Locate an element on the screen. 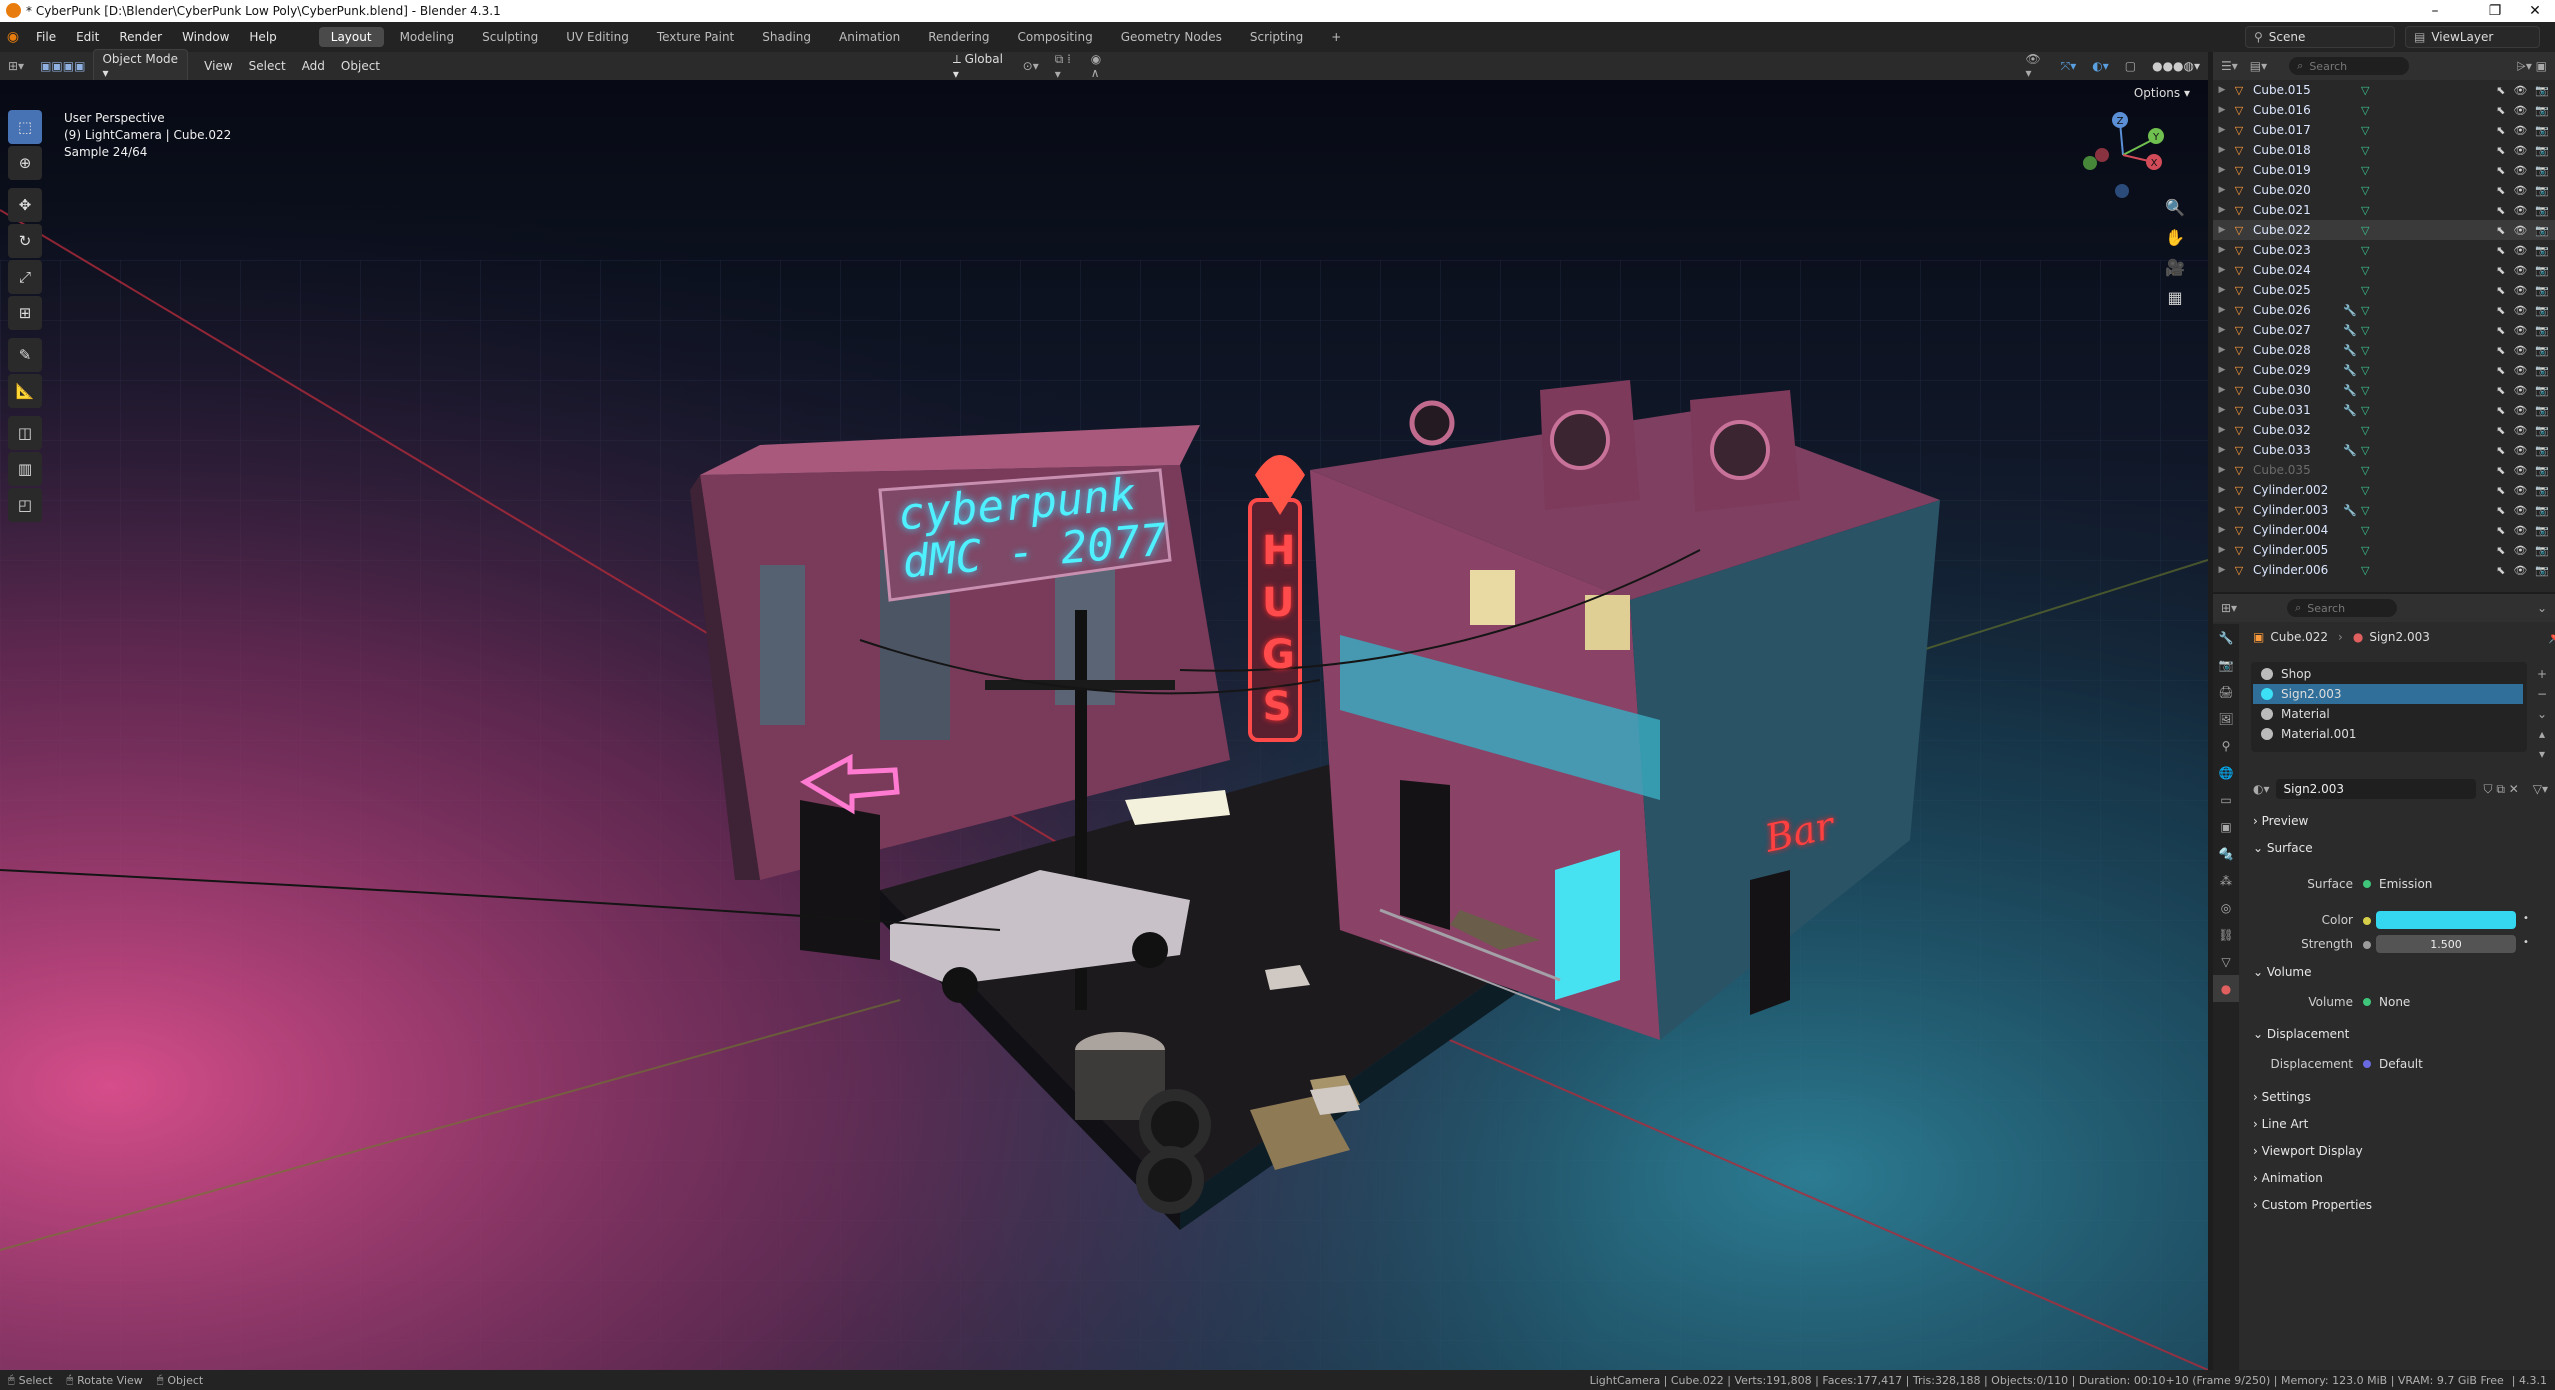 This screenshot has width=2555, height=1390. outliner-item-name: Cylinder.005 is located at coordinates (2298, 550).